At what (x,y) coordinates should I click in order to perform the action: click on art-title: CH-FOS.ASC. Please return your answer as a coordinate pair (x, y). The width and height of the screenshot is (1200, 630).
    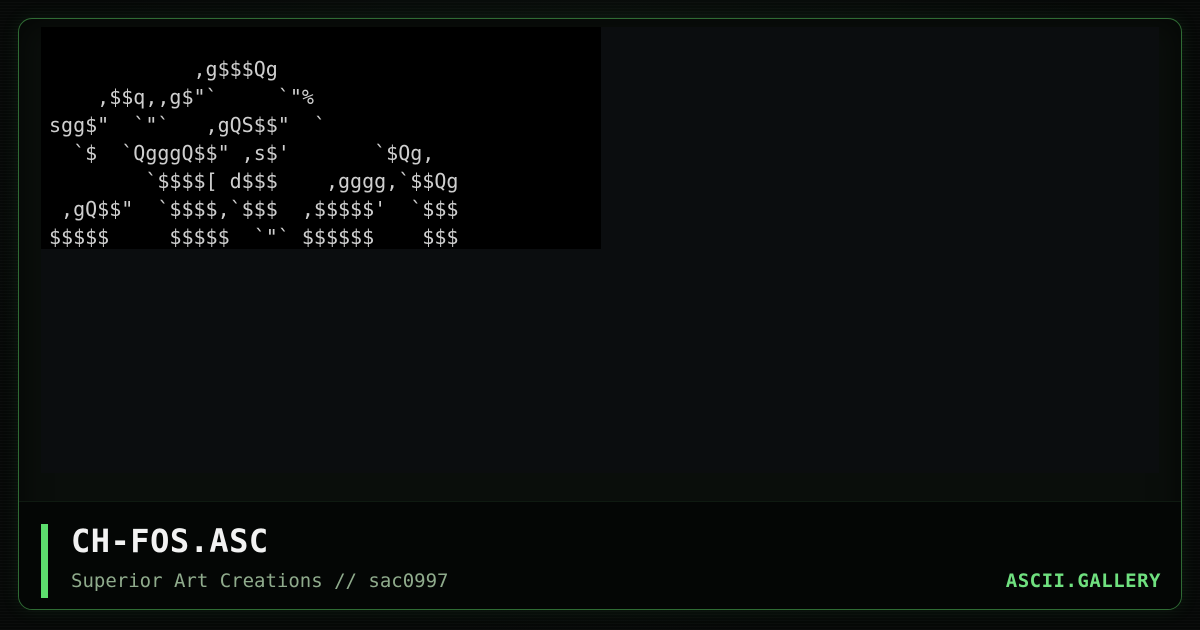
    Looking at the image, I should click on (170, 541).